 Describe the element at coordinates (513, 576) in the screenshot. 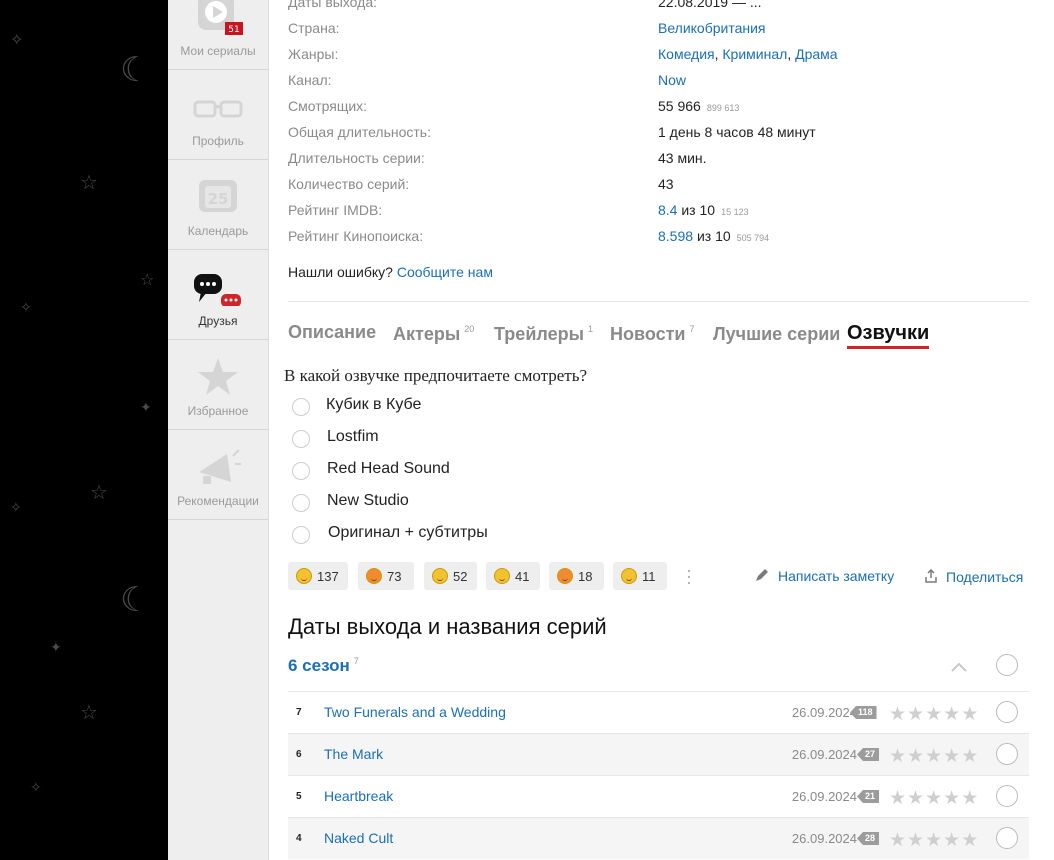

I see `reaction-button: 41` at that location.